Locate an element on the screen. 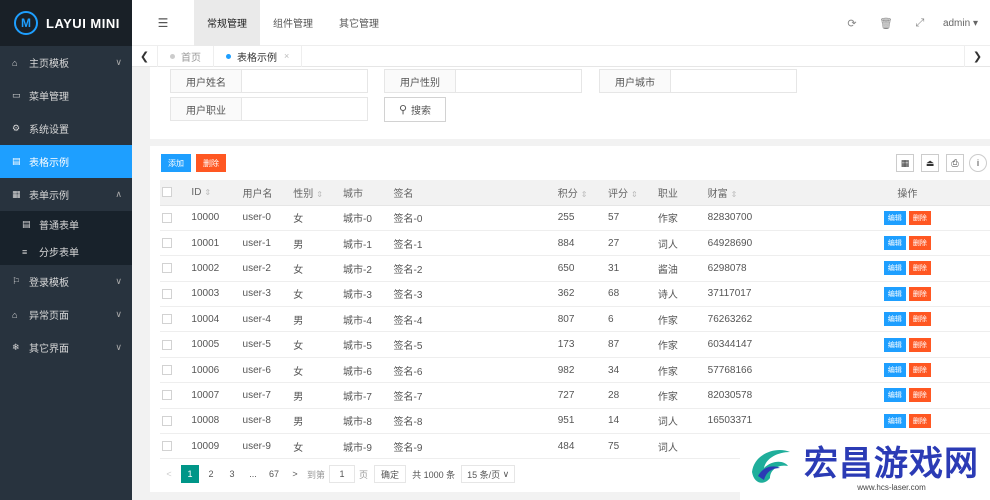 The height and width of the screenshot is (500, 990). table-row: 10006 user-6 女城市-6 签名-6 982 34 作家 57768166 编辑 删除 is located at coordinates (575, 370).